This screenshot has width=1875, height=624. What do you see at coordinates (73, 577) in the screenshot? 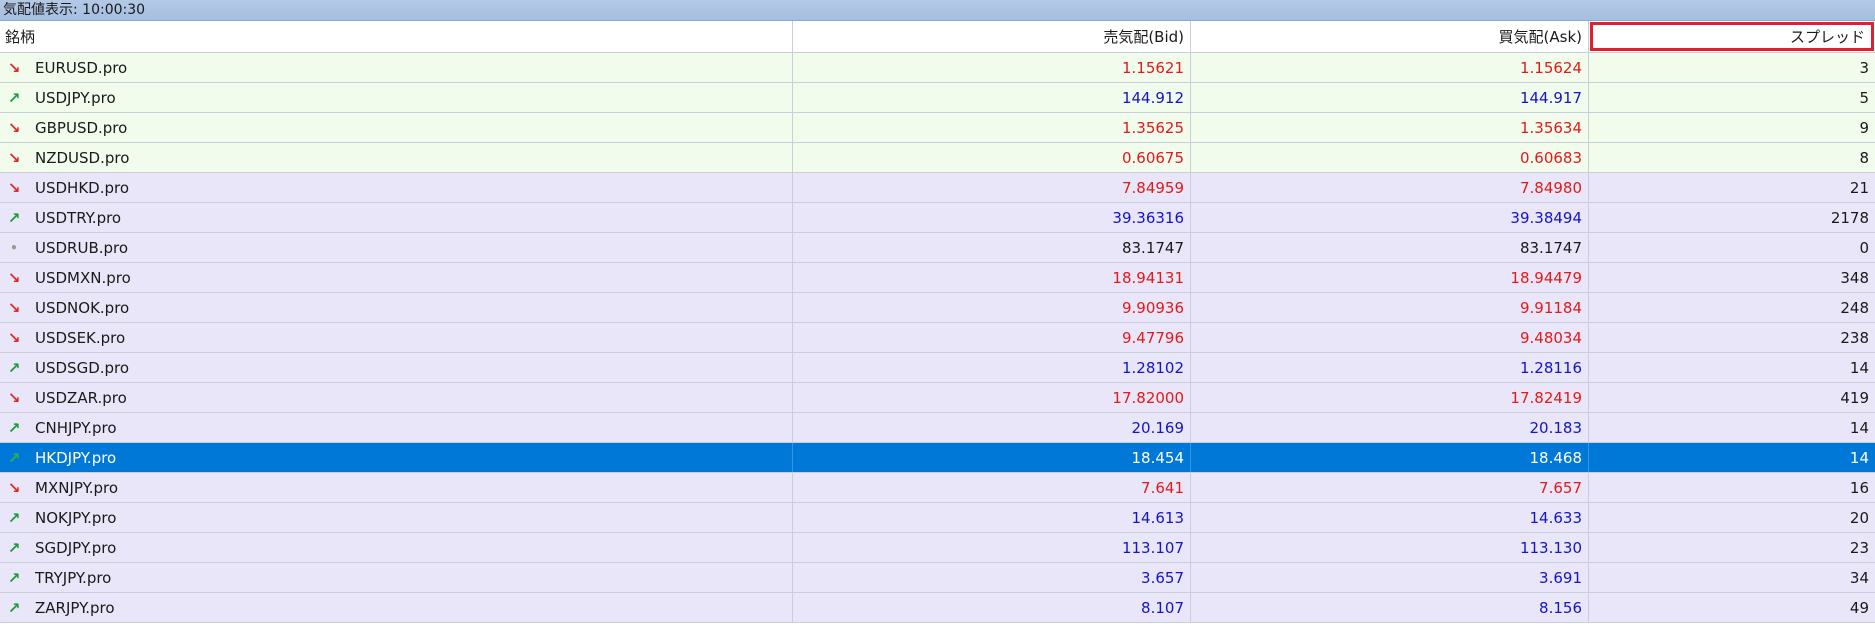
I see `symbol-label: TRYJPY.pro` at bounding box center [73, 577].